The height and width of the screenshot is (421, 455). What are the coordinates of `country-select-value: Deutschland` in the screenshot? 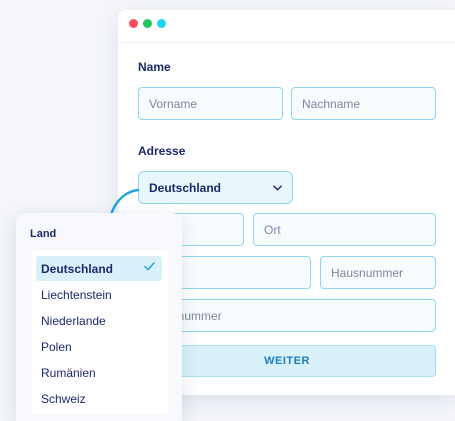 It's located at (185, 187).